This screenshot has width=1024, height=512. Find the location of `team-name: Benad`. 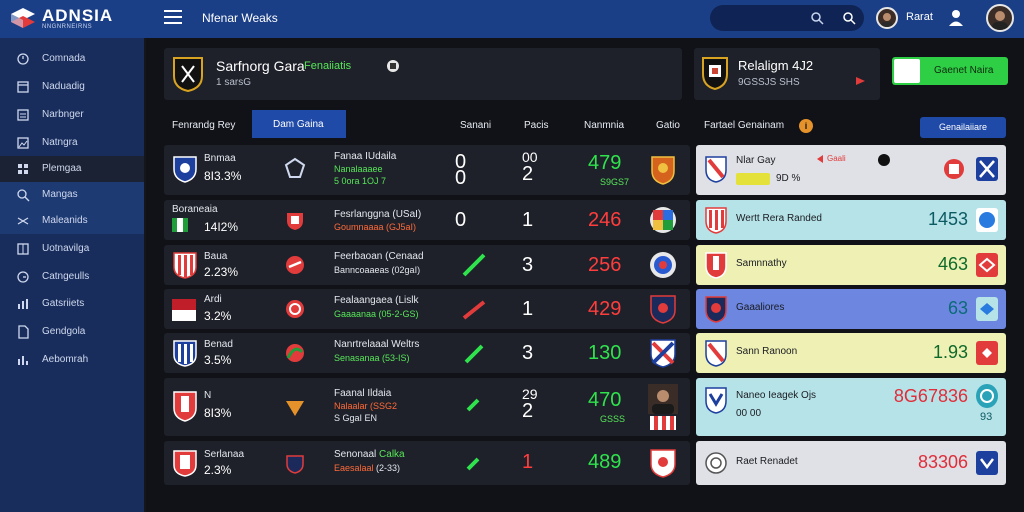

team-name: Benad is located at coordinates (218, 344).